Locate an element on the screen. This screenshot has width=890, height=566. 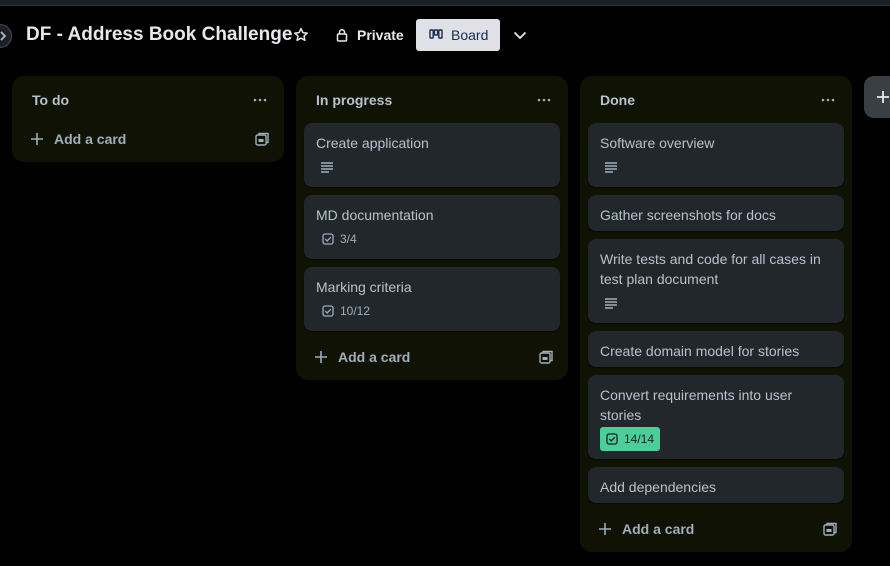
more-views-button is located at coordinates (520, 35).